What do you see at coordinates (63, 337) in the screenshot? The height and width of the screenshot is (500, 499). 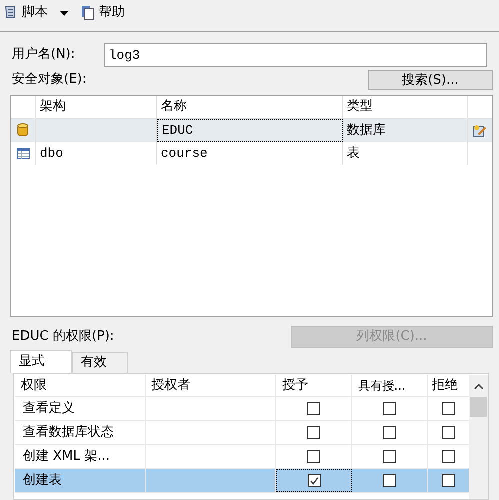 I see `permissions-label: EDUC 的权限(P):` at bounding box center [63, 337].